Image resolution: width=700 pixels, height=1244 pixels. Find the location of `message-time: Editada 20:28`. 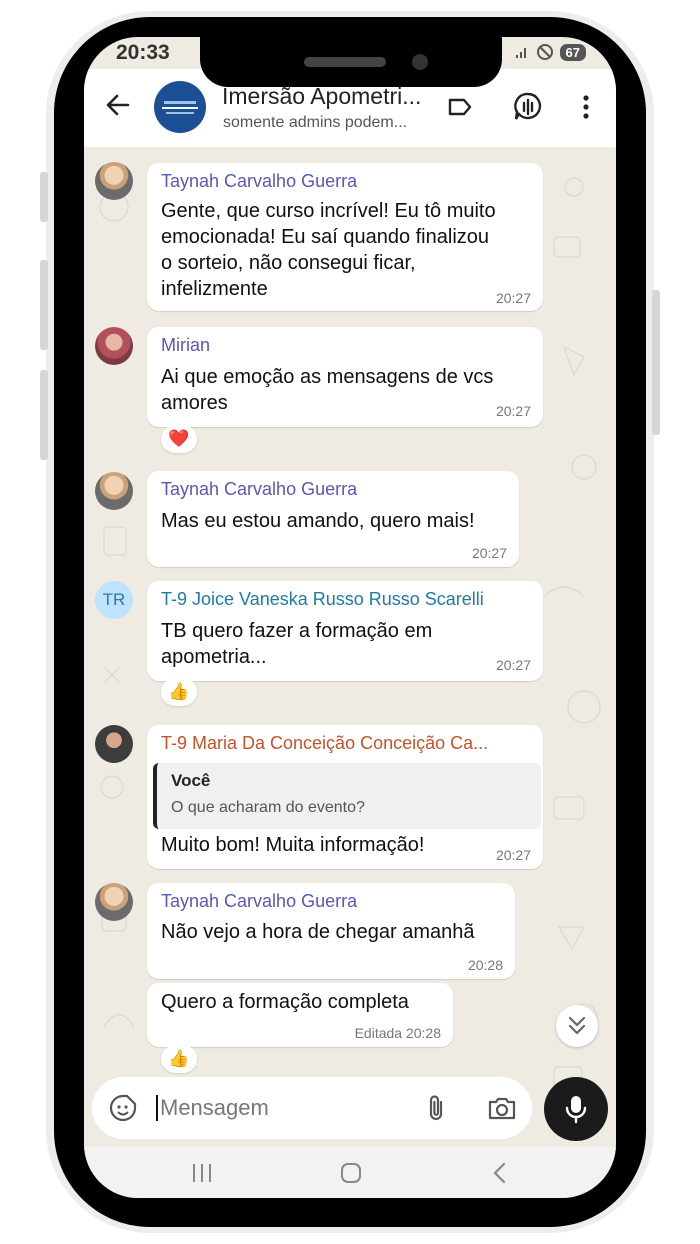

message-time: Editada 20:28 is located at coordinates (397, 1033).